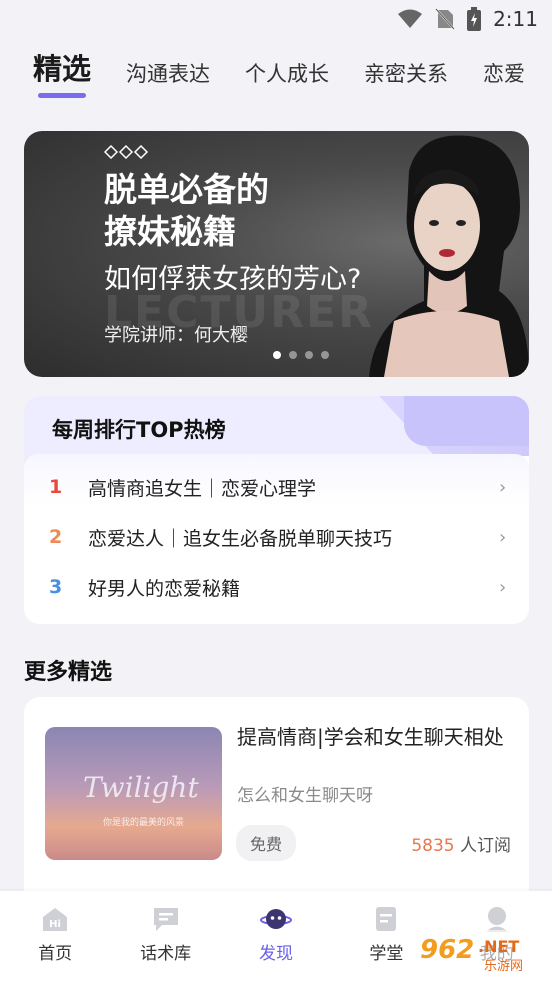 The height and width of the screenshot is (981, 552). Describe the element at coordinates (503, 966) in the screenshot. I see `svg-text: 乐游网` at that location.